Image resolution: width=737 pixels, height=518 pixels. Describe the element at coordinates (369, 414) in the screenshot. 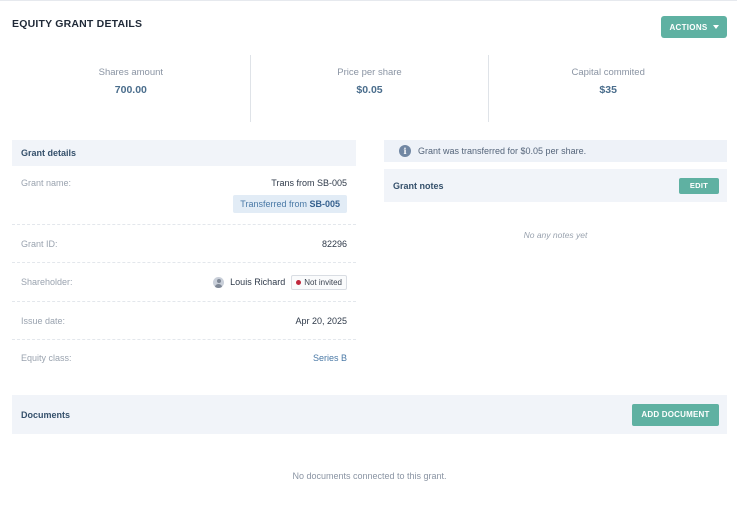

I see `documents-header: Documents ADD DOCUMENT` at that location.